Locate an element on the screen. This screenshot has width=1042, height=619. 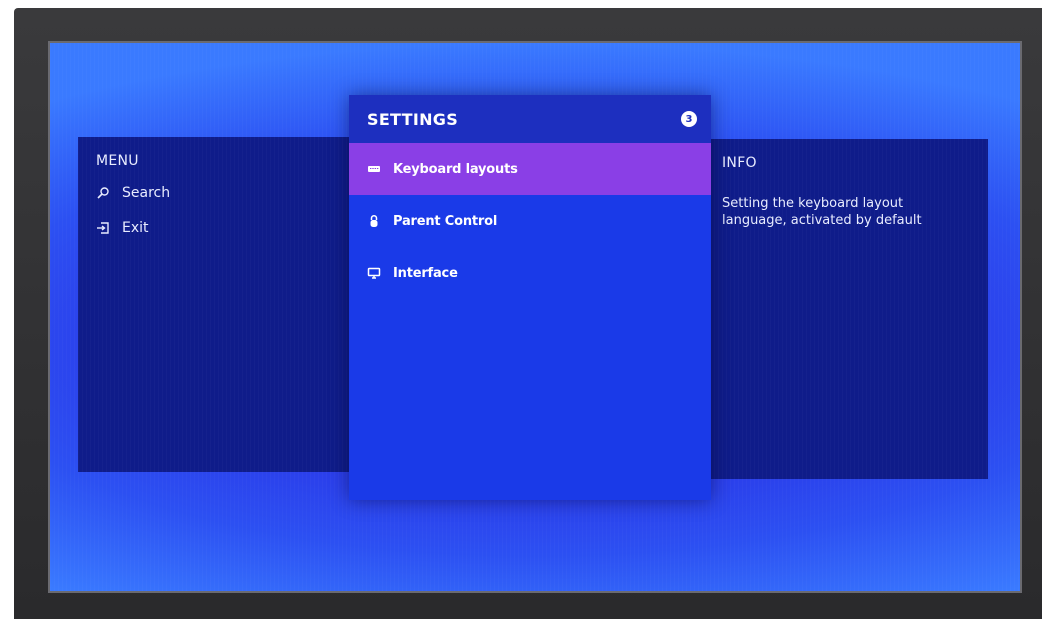
settings-item-interface: Interface is located at coordinates (530, 273).